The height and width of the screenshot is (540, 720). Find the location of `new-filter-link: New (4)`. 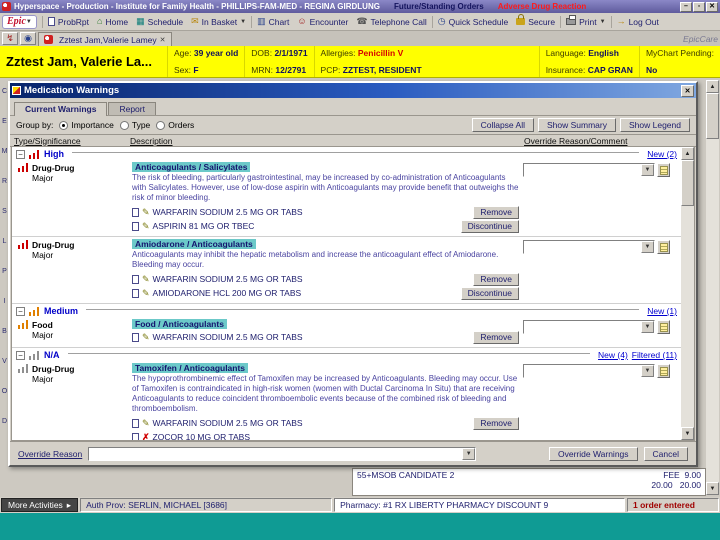

new-filter-link: New (4) is located at coordinates (613, 355).